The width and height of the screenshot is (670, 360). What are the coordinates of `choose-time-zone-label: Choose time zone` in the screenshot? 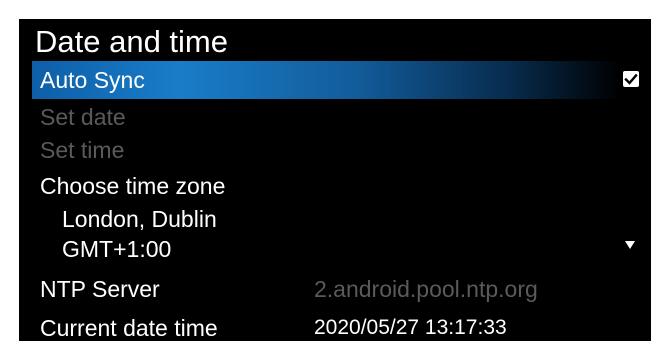 It's located at (133, 186).